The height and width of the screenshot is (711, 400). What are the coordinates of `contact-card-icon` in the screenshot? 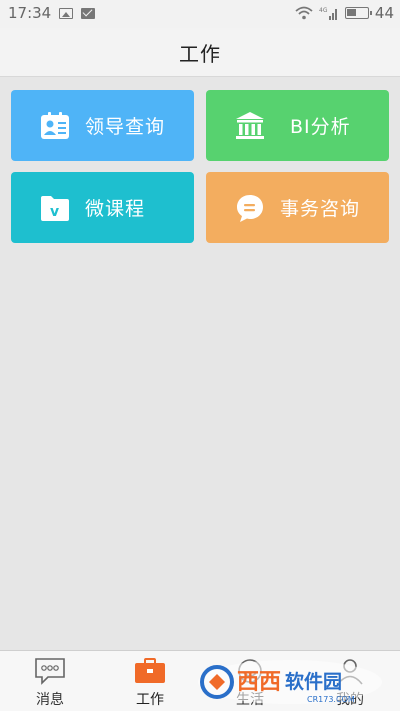 It's located at (55, 125).